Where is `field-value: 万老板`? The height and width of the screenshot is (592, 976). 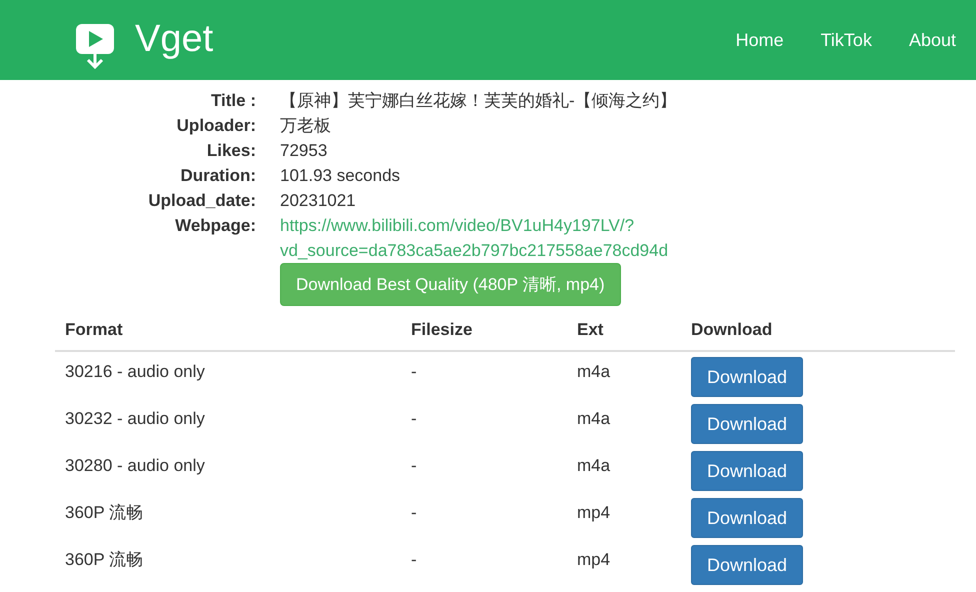 field-value: 万老板 is located at coordinates (306, 126).